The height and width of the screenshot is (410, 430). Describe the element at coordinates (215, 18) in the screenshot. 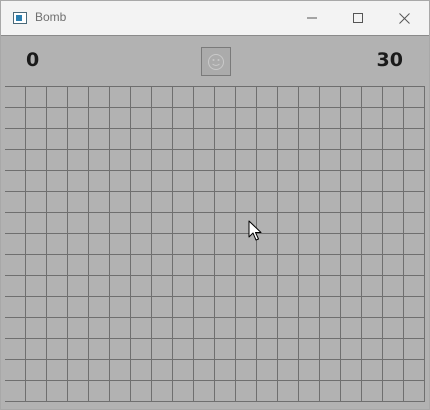

I see `title-bar: Bomb` at that location.